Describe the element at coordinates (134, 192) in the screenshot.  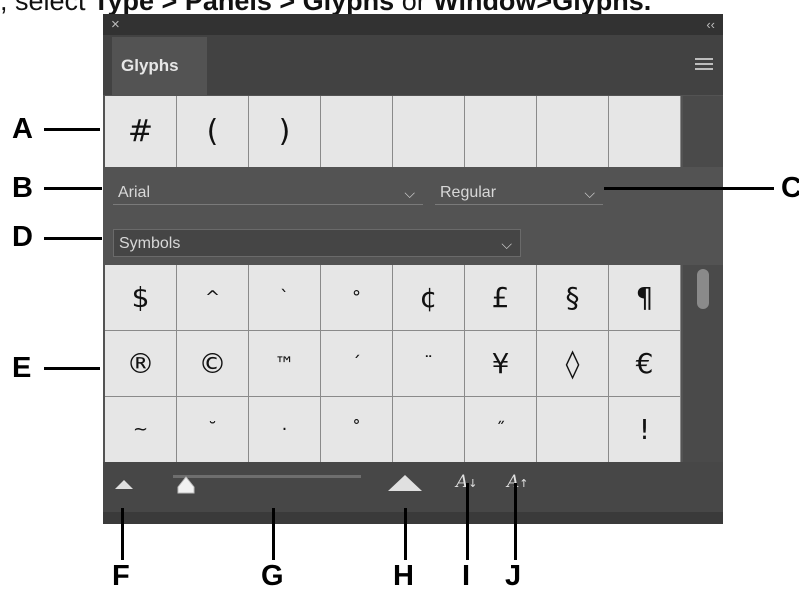
I see `font-family-value: Arial` at that location.